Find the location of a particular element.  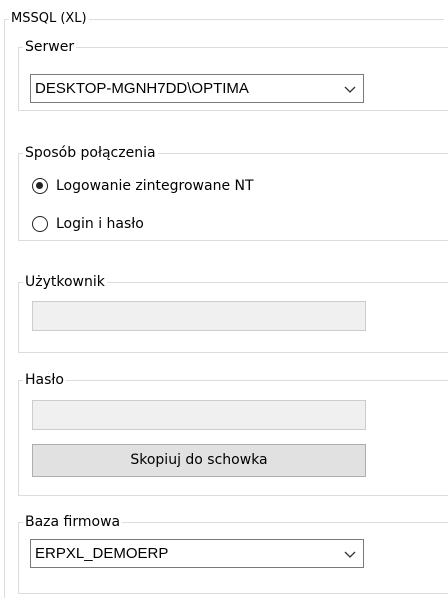

company-database-label: Baza firmowa is located at coordinates (73, 522).